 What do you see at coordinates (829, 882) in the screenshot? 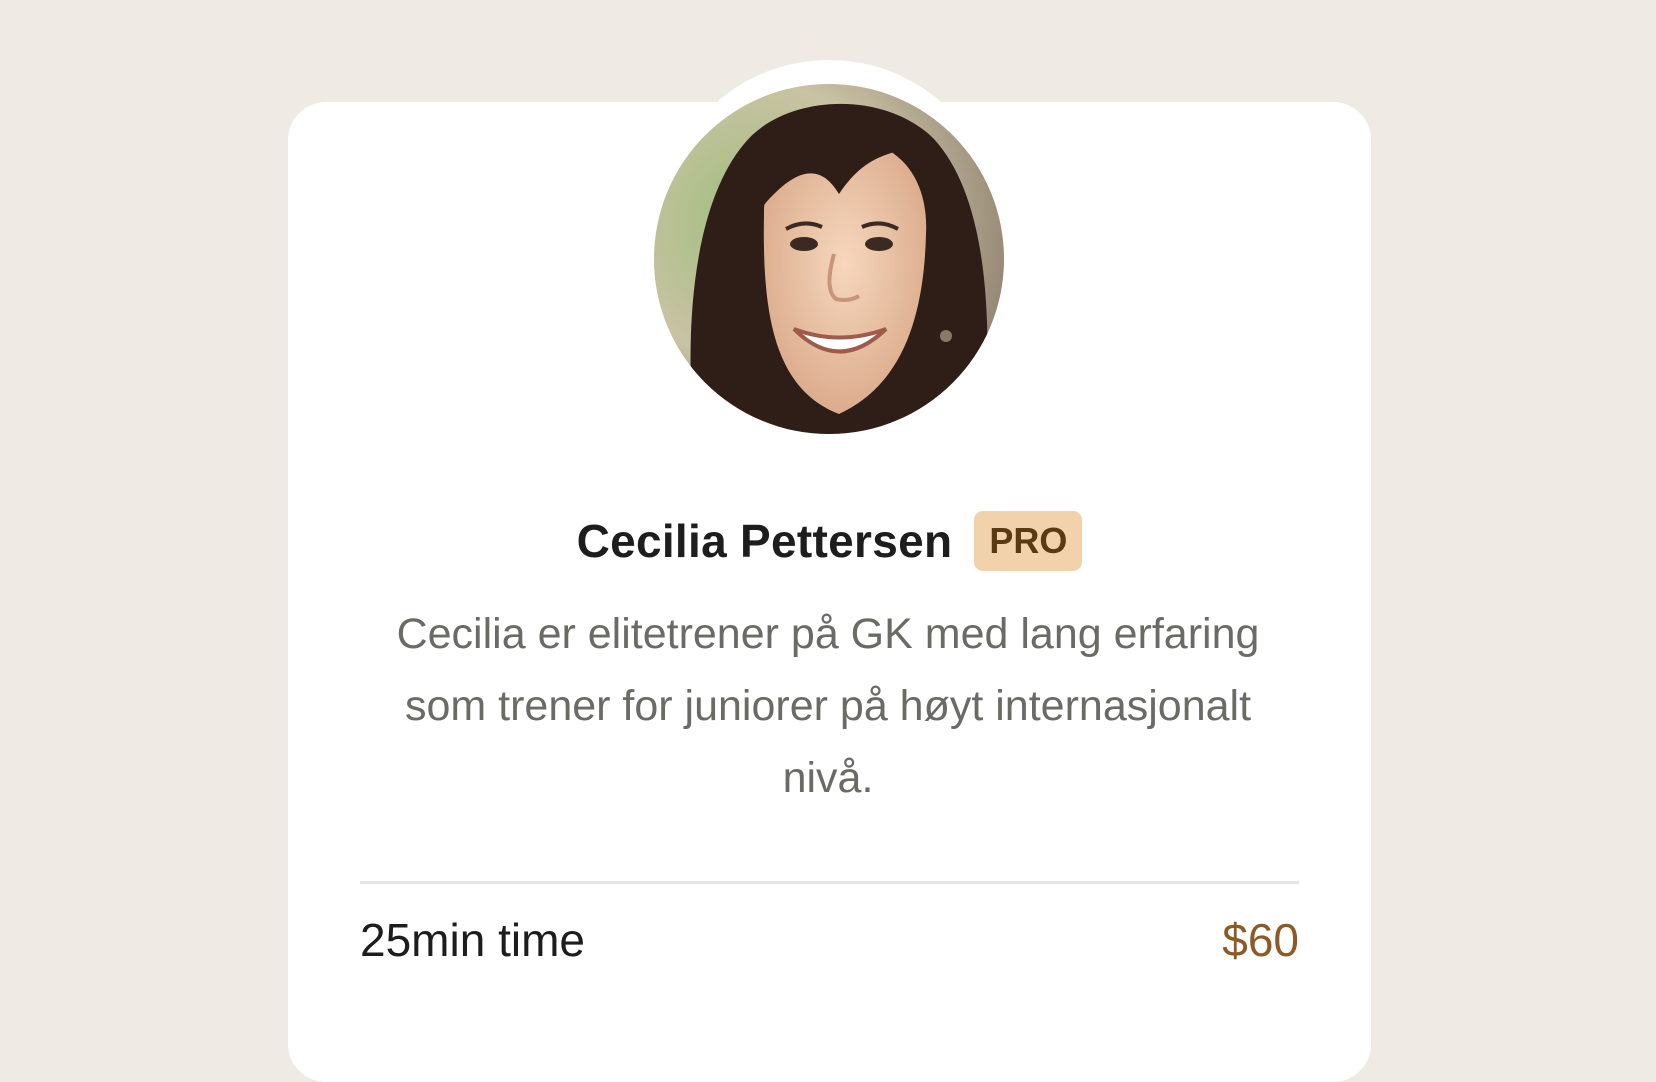
I see `divider` at bounding box center [829, 882].